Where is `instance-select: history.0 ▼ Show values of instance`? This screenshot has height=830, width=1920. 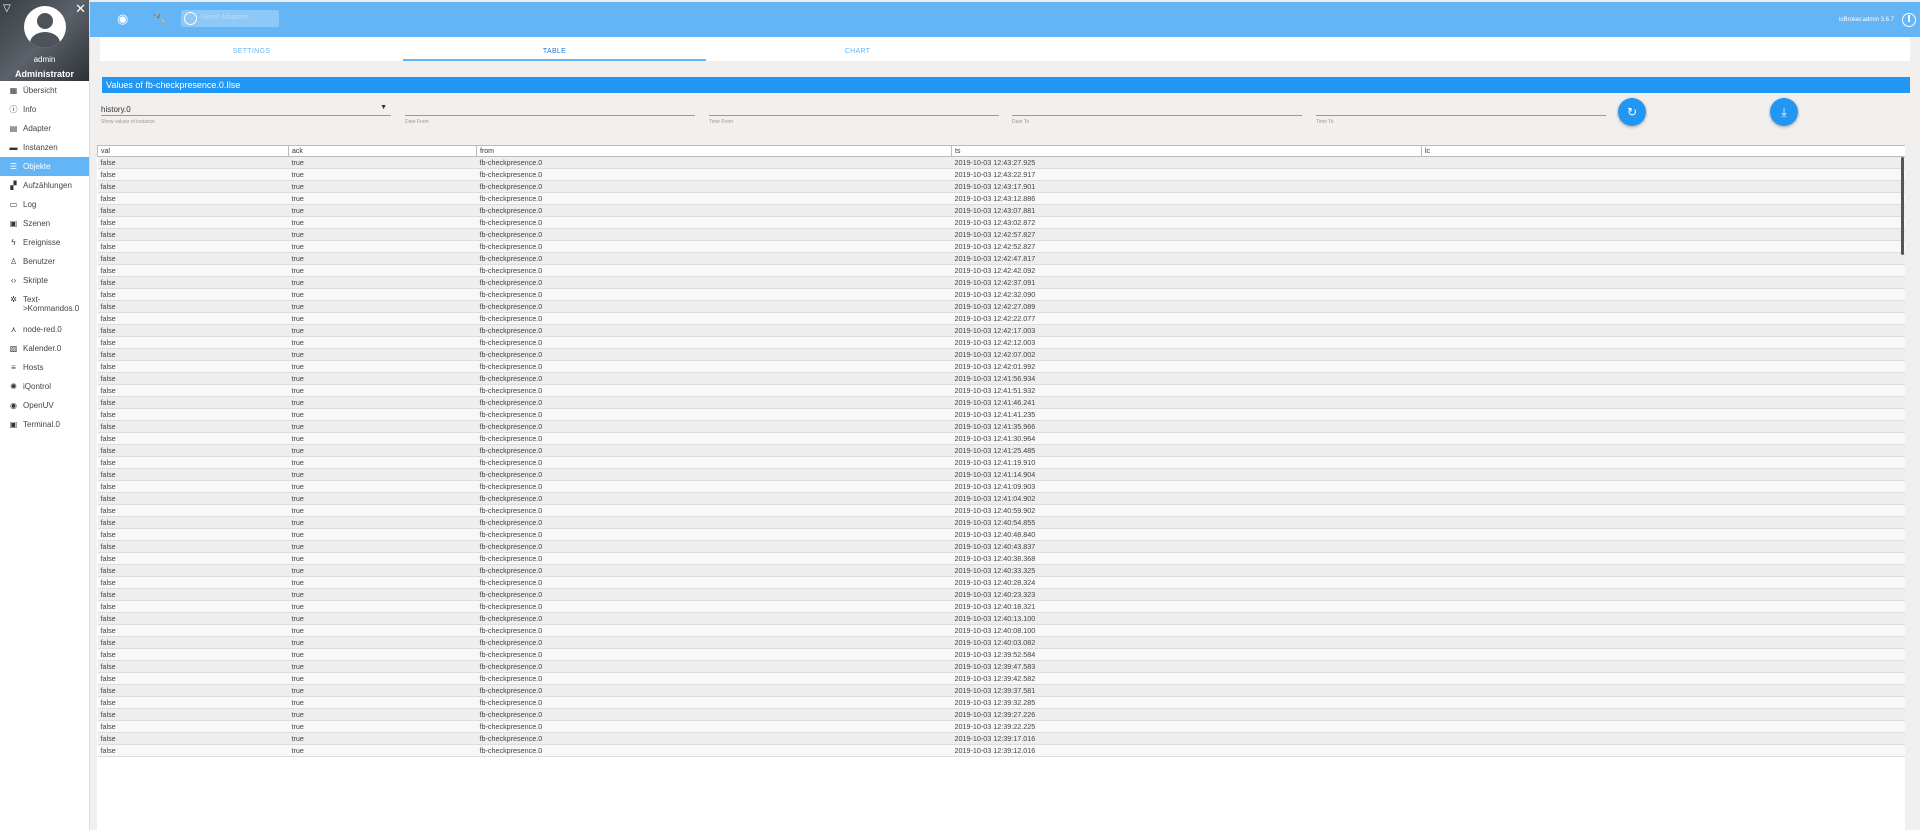 instance-select: history.0 ▼ Show values of instance is located at coordinates (246, 118).